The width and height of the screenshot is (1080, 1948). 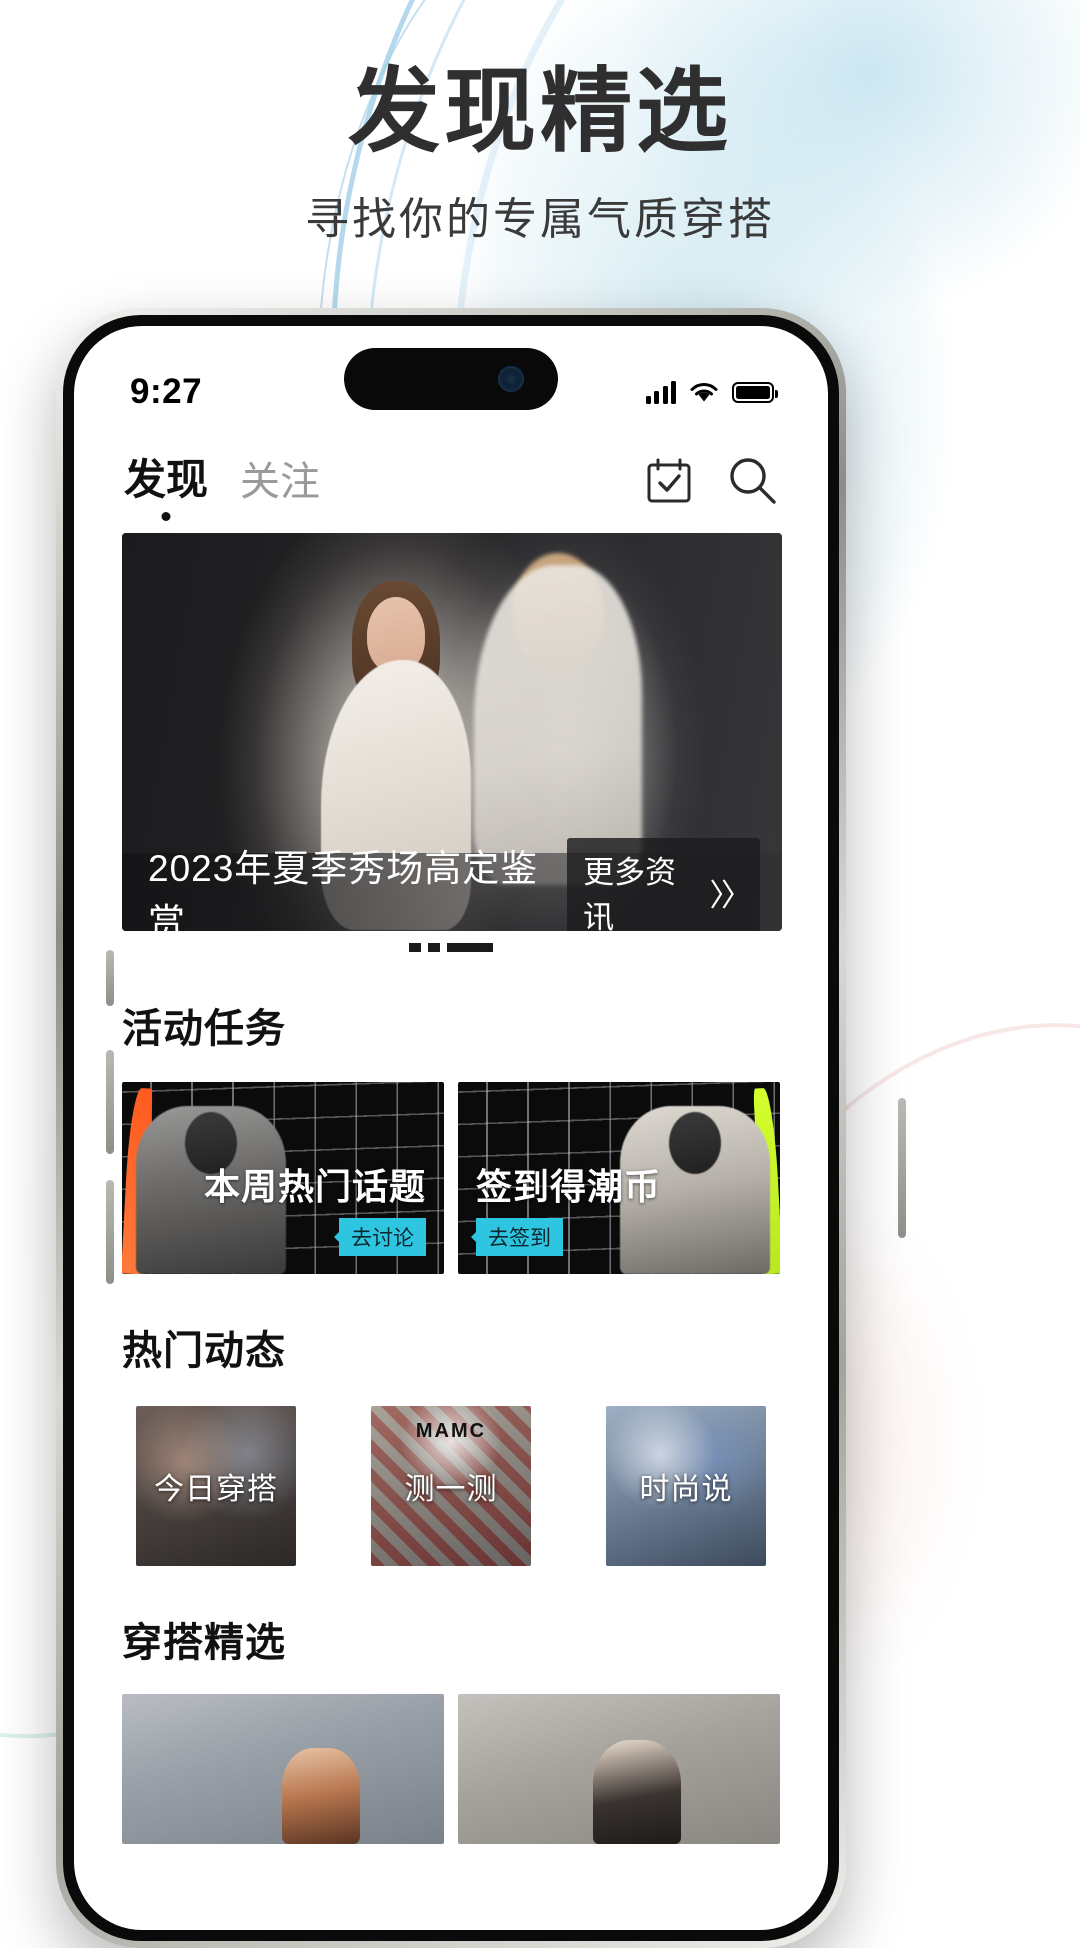 I want to click on poster-headline-block: 发现精选 寻找你的专属气质穿搭, so click(x=540, y=154).